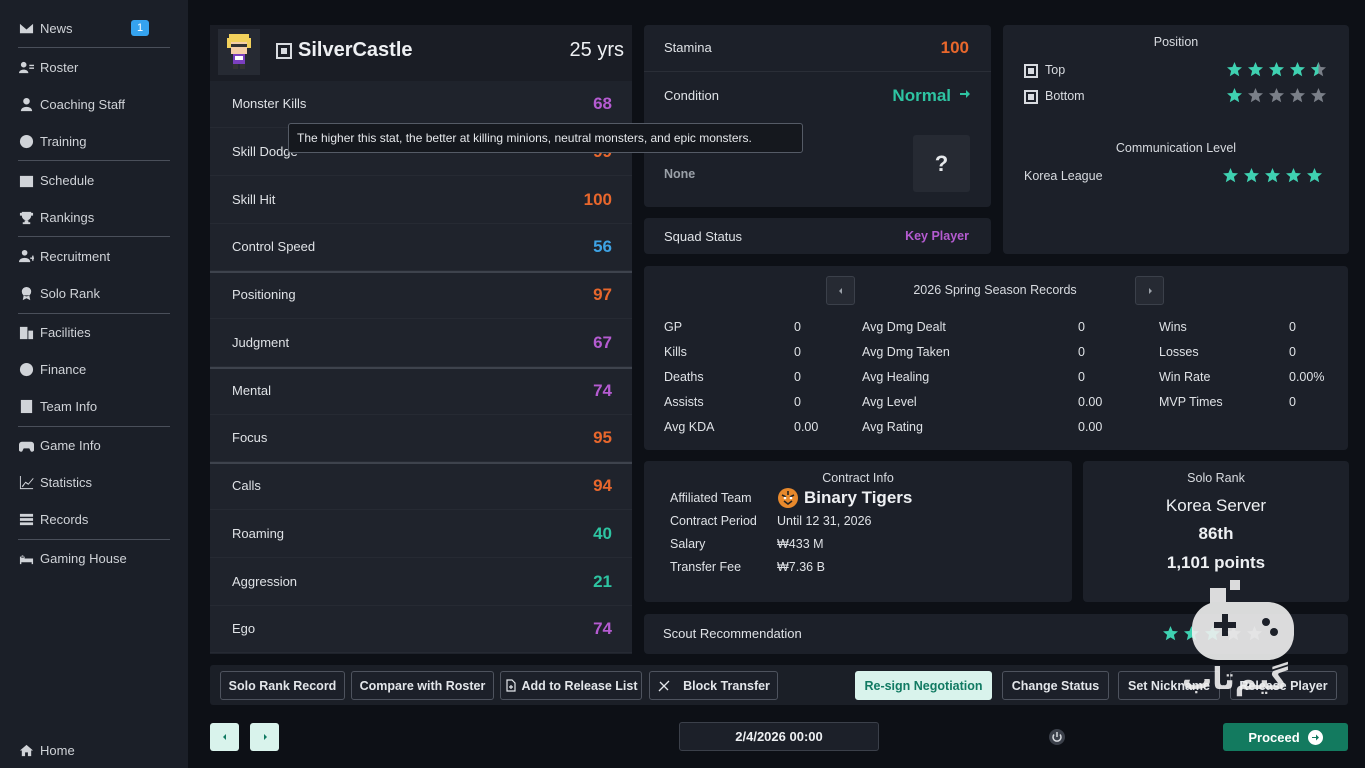 This screenshot has width=1365, height=768. I want to click on prev-season-button, so click(840, 290).